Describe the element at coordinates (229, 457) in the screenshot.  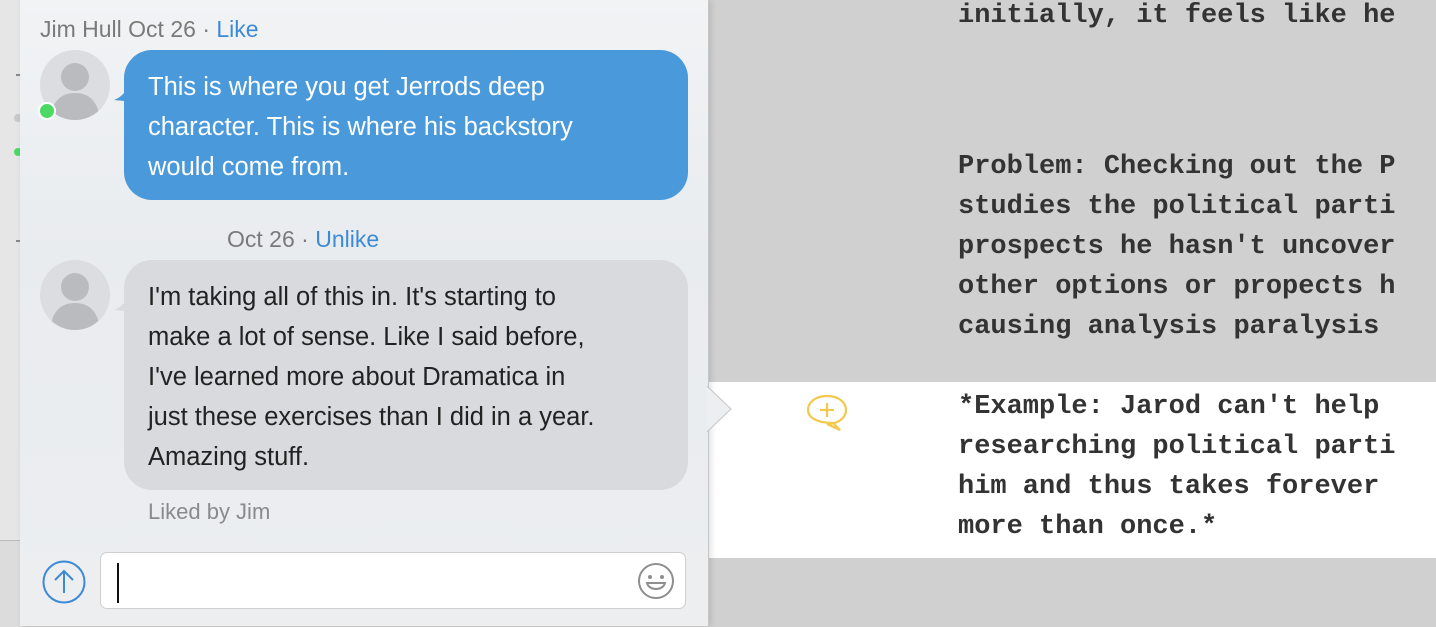
I see `comment-text-line: Amazing stuff.` at that location.